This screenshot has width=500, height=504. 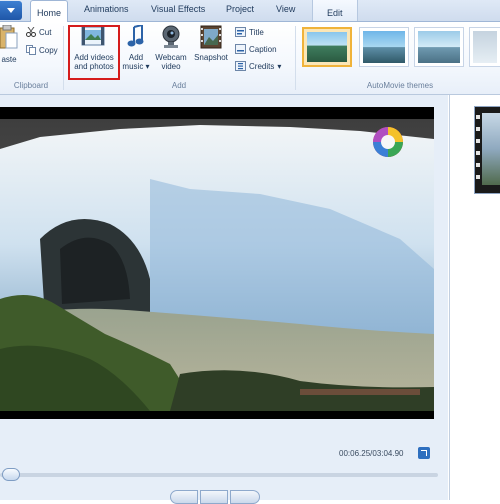 I want to click on credits-button: Credits ▾, so click(x=258, y=66).